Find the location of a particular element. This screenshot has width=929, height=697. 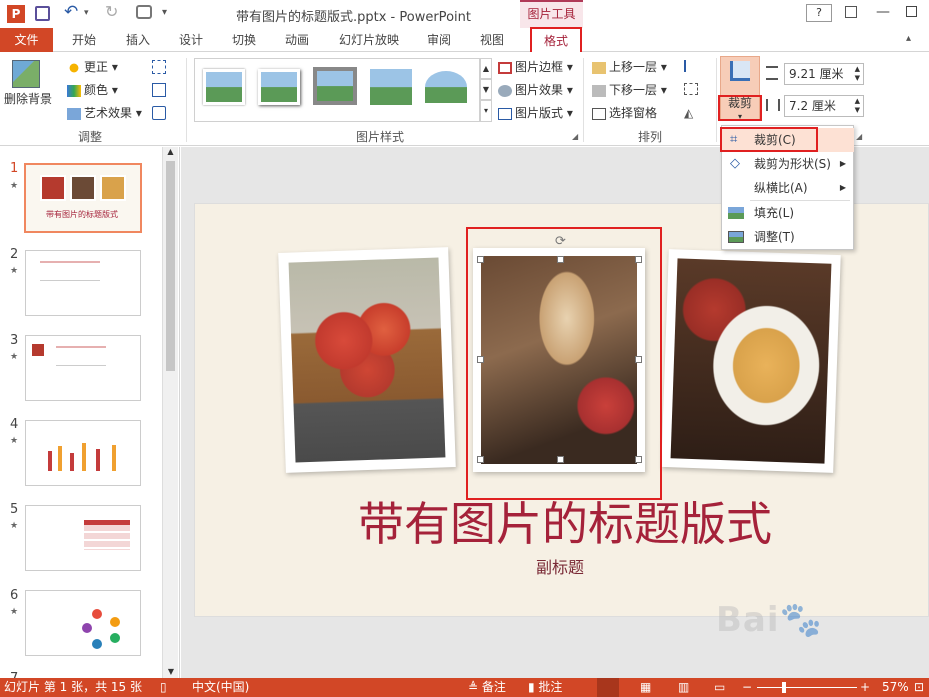

menu-fill-label: 填充(L) is located at coordinates (774, 213).